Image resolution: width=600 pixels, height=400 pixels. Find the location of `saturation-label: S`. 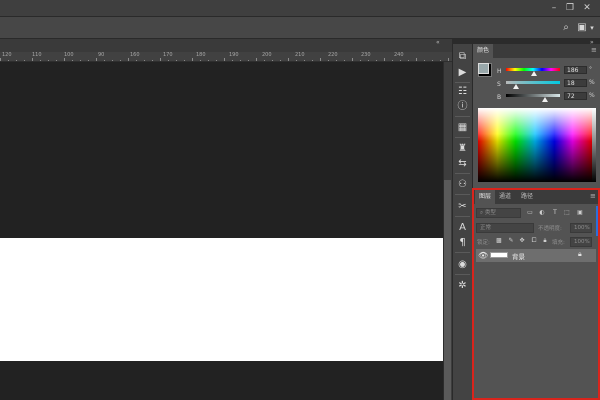

saturation-label: S is located at coordinates (499, 84).